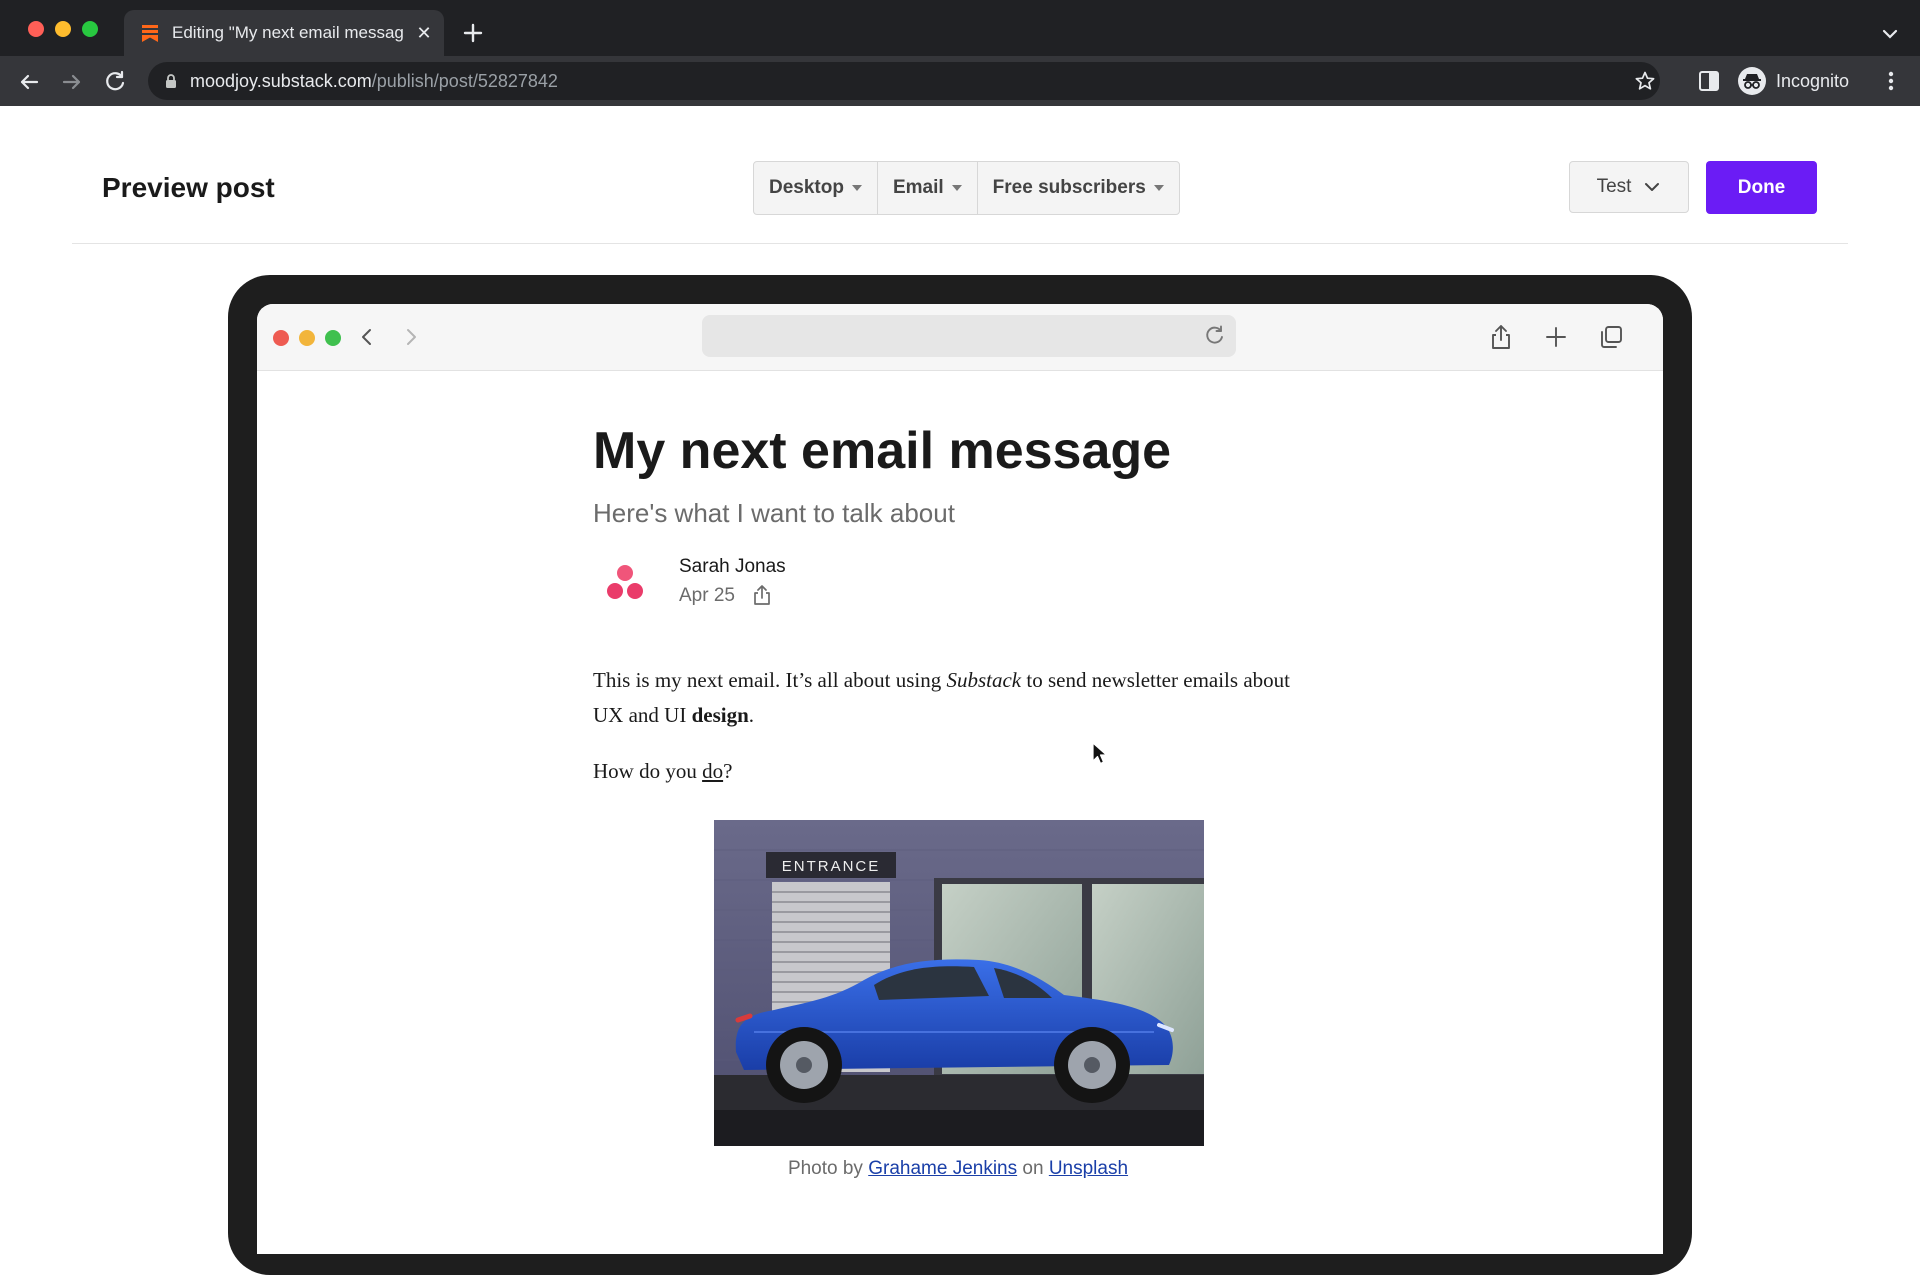 The width and height of the screenshot is (1920, 1275). Describe the element at coordinates (150, 33) in the screenshot. I see `substack-favicon-icon` at that location.